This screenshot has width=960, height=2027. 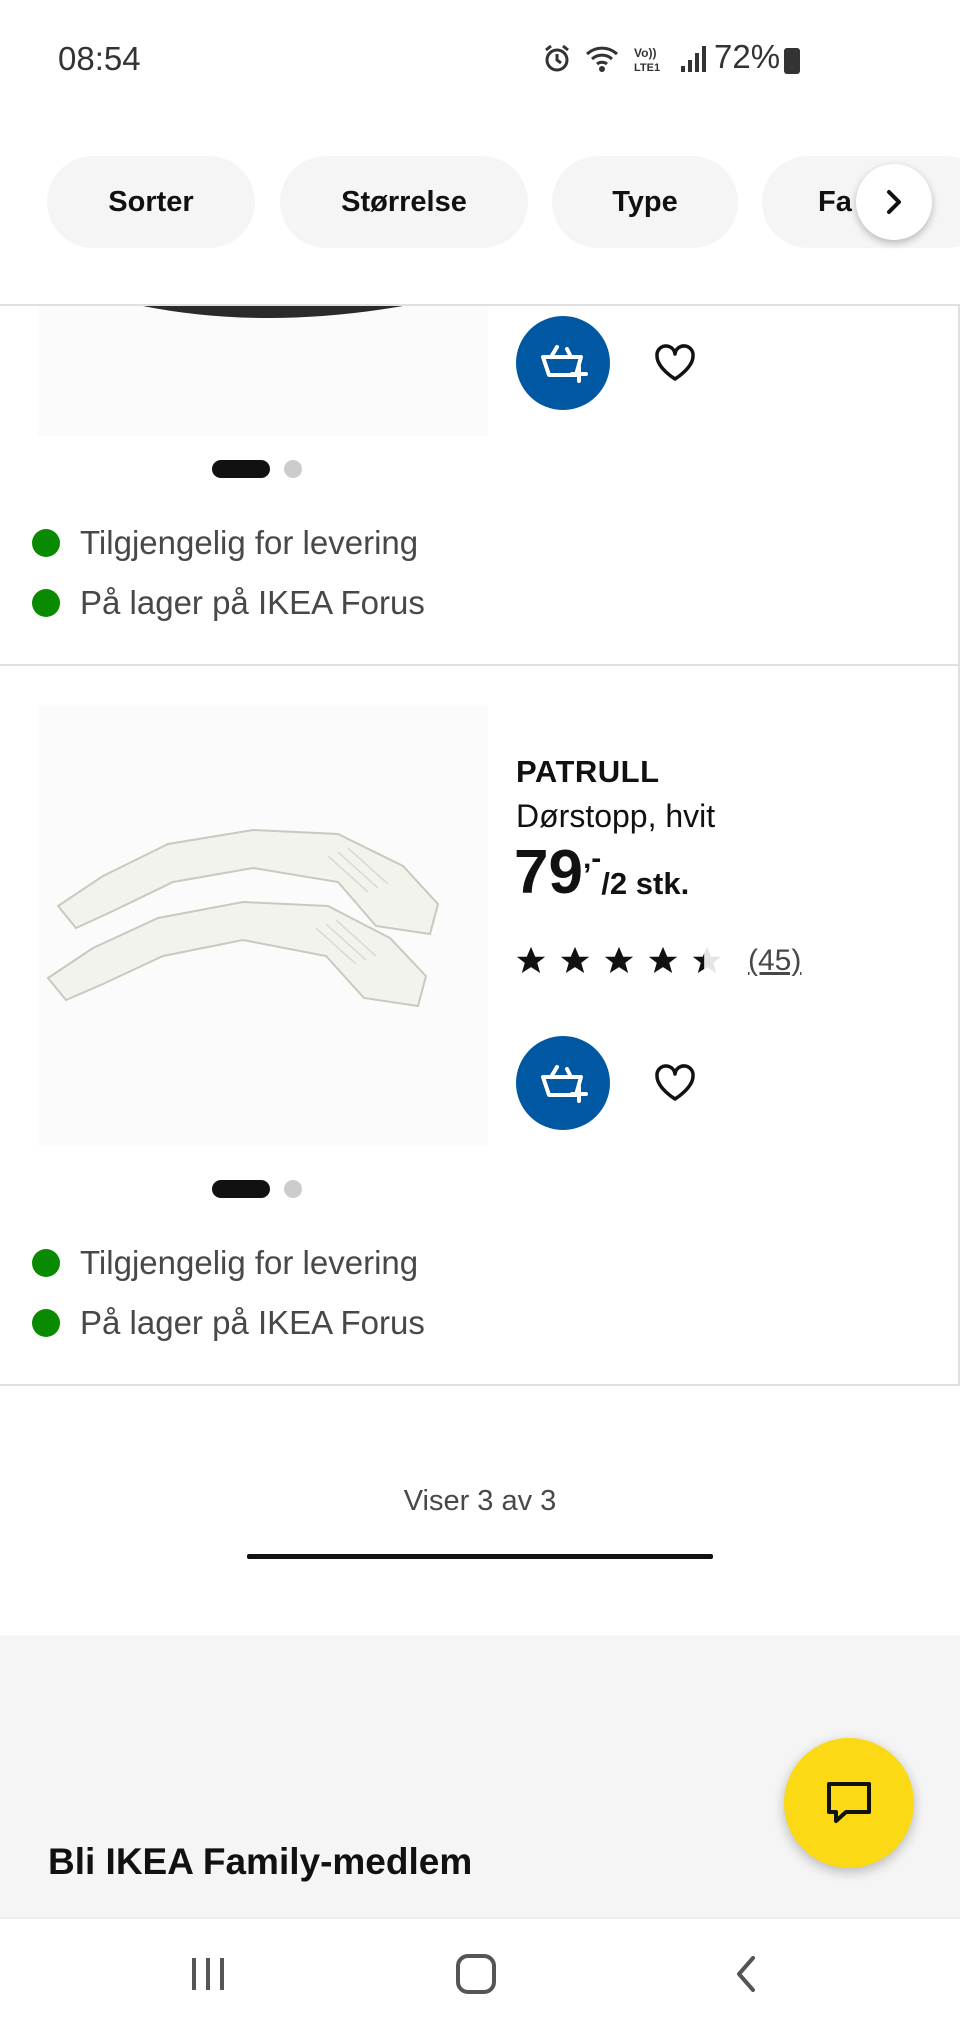 I want to click on chat-button, so click(x=849, y=1803).